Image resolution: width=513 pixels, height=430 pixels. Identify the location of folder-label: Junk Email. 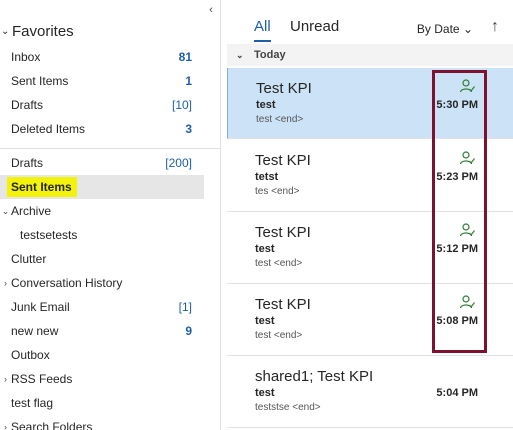
(40, 307).